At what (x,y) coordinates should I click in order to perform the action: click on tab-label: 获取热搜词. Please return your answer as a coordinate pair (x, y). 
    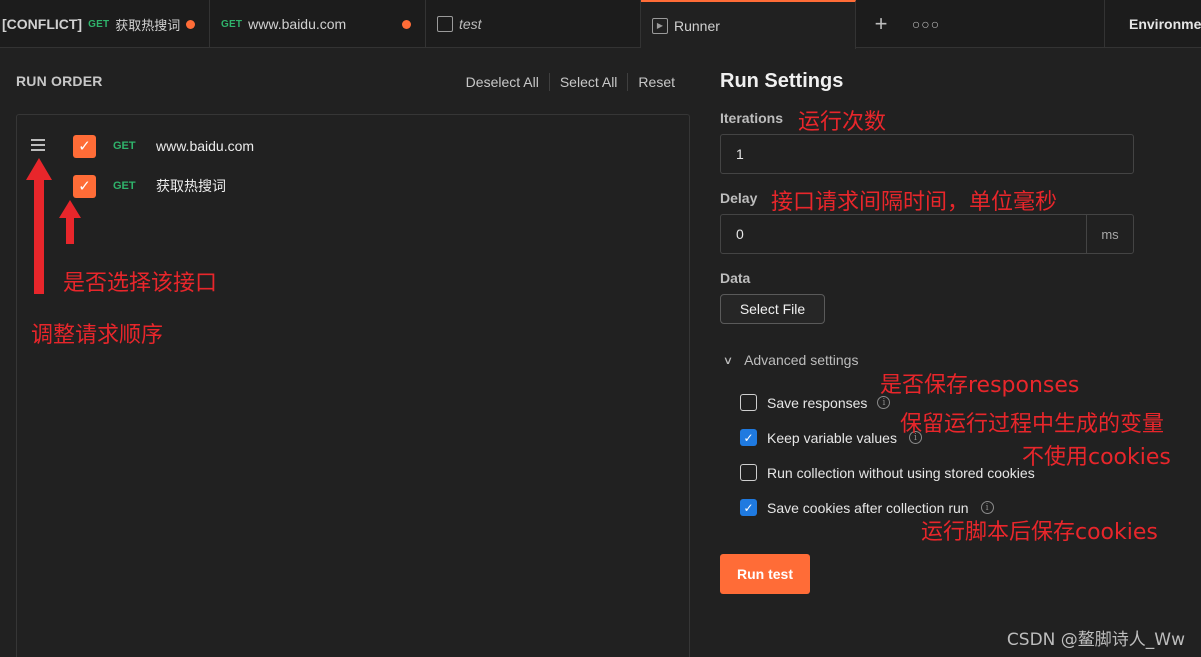
    Looking at the image, I should click on (148, 25).